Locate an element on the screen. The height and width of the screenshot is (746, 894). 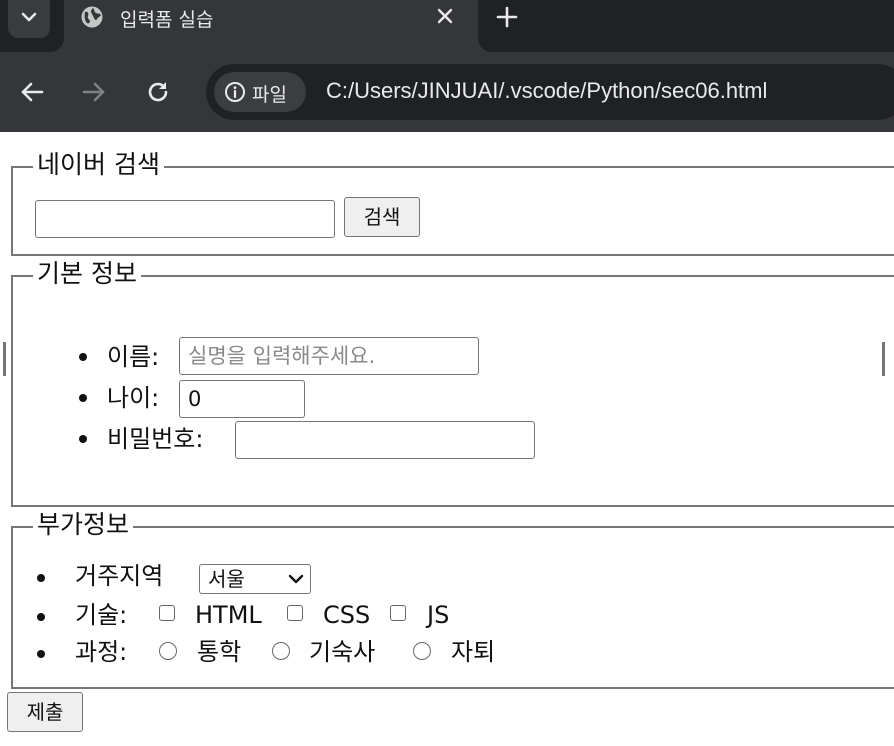
course-label-dropout: 자퇴 is located at coordinates (473, 652).